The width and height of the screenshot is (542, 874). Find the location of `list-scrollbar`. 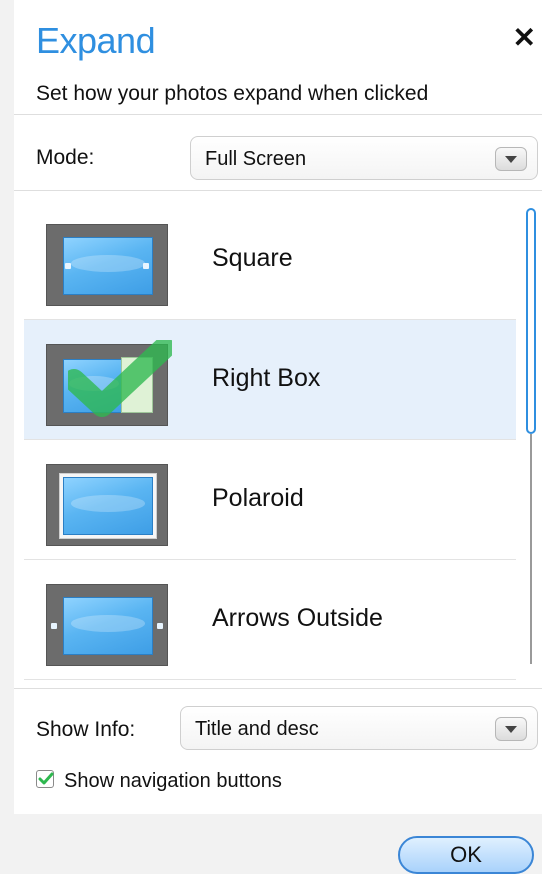

list-scrollbar is located at coordinates (531, 436).